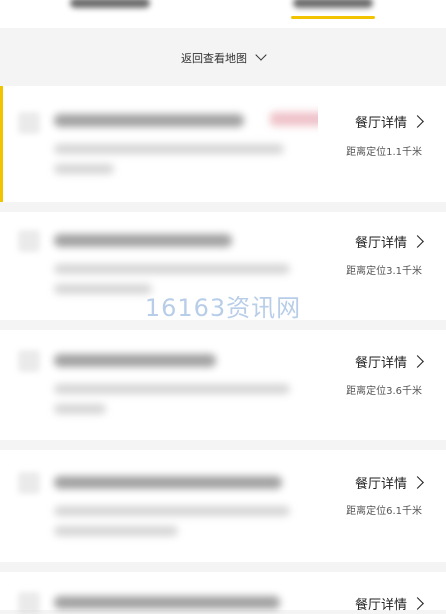 This screenshot has width=446, height=614. What do you see at coordinates (223, 593) in the screenshot?
I see `restaurant-card: 餐厅详情` at bounding box center [223, 593].